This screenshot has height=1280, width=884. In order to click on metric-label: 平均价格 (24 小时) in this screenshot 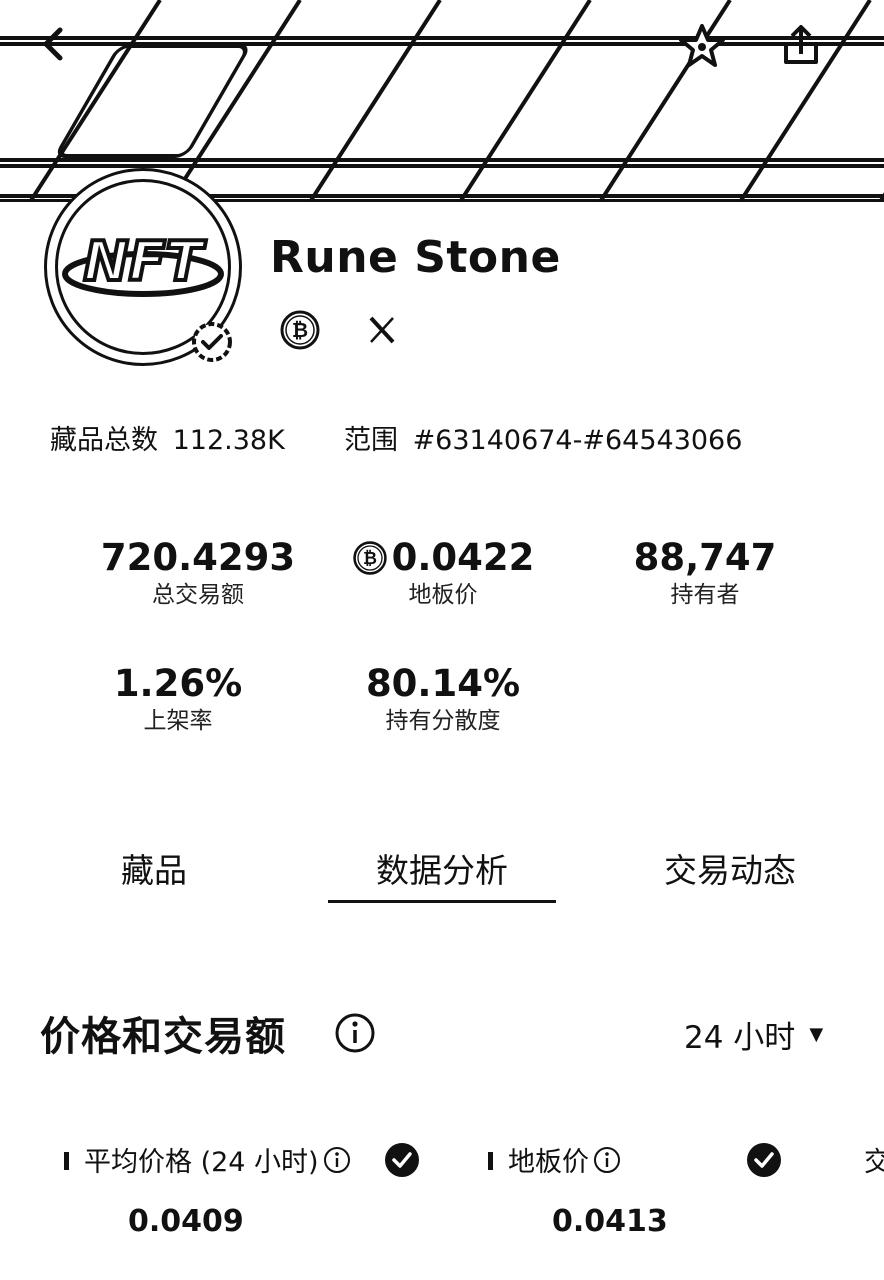, I will do `click(201, 1162)`.